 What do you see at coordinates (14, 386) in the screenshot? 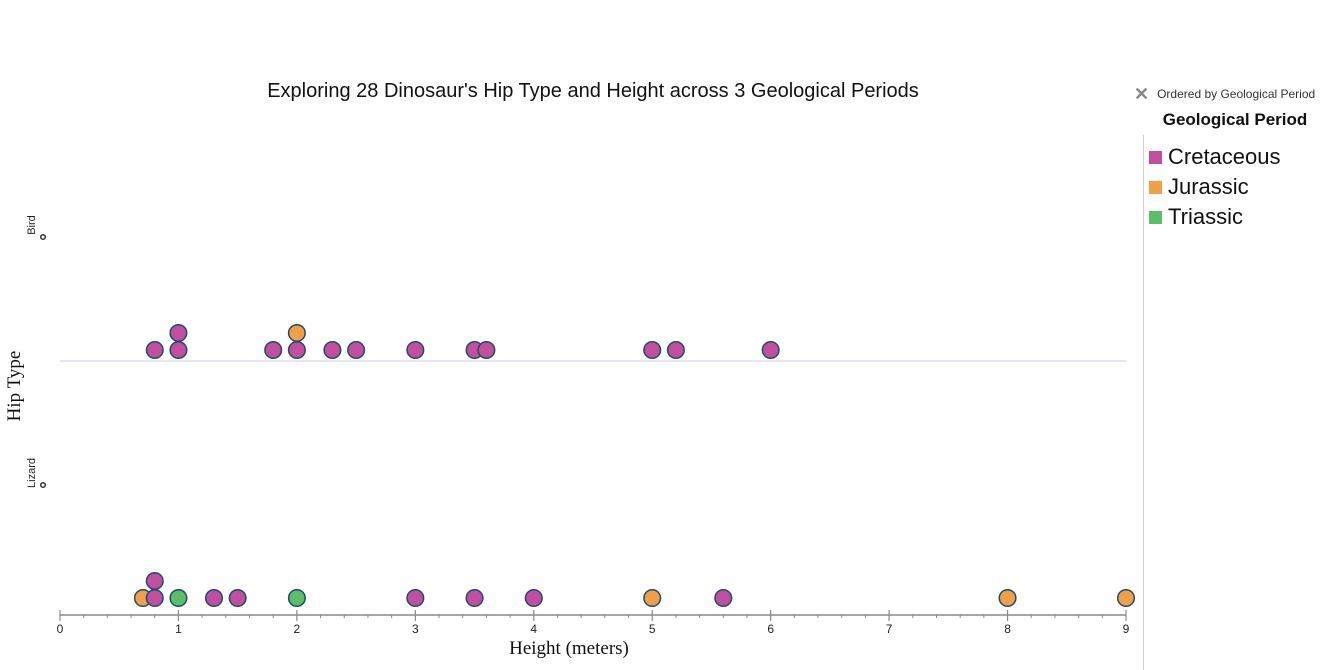
I see `y-axis-label: Hip Type` at bounding box center [14, 386].